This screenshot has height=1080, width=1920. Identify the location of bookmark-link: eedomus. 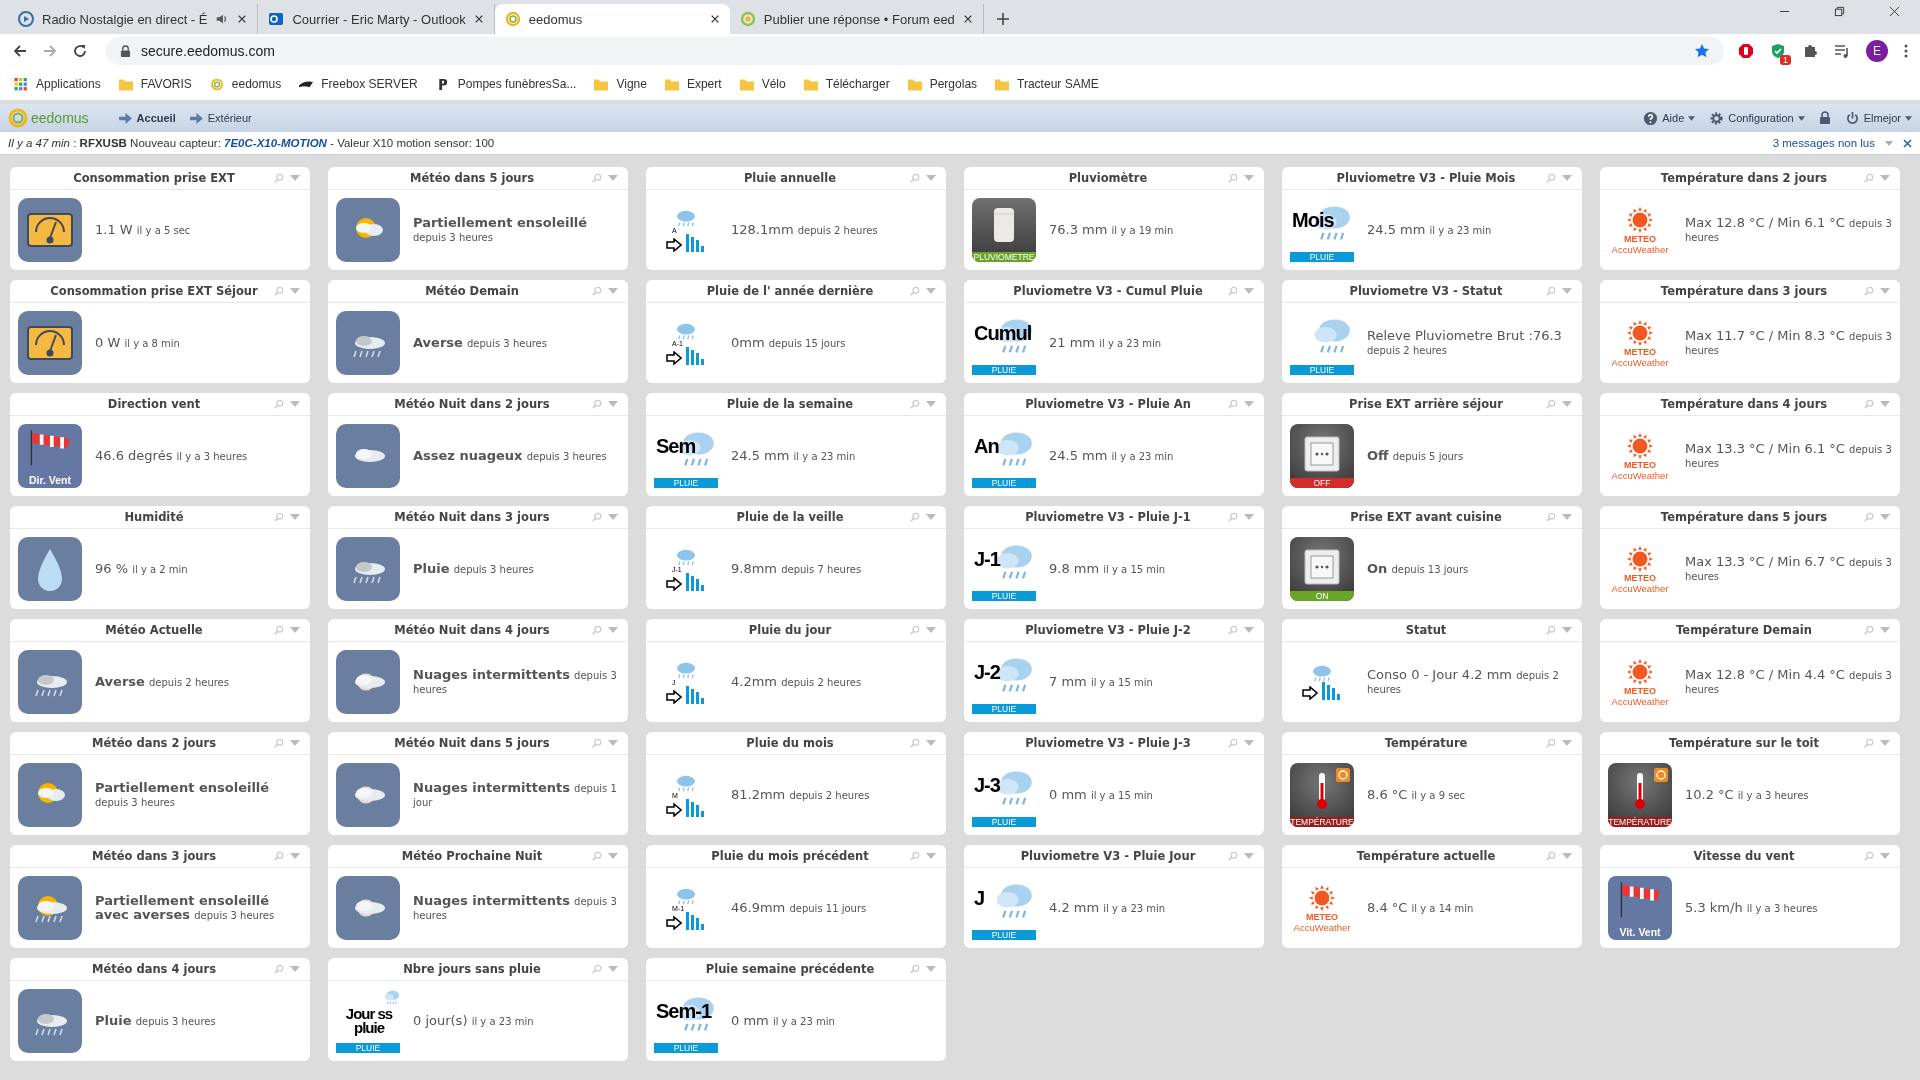
(245, 84).